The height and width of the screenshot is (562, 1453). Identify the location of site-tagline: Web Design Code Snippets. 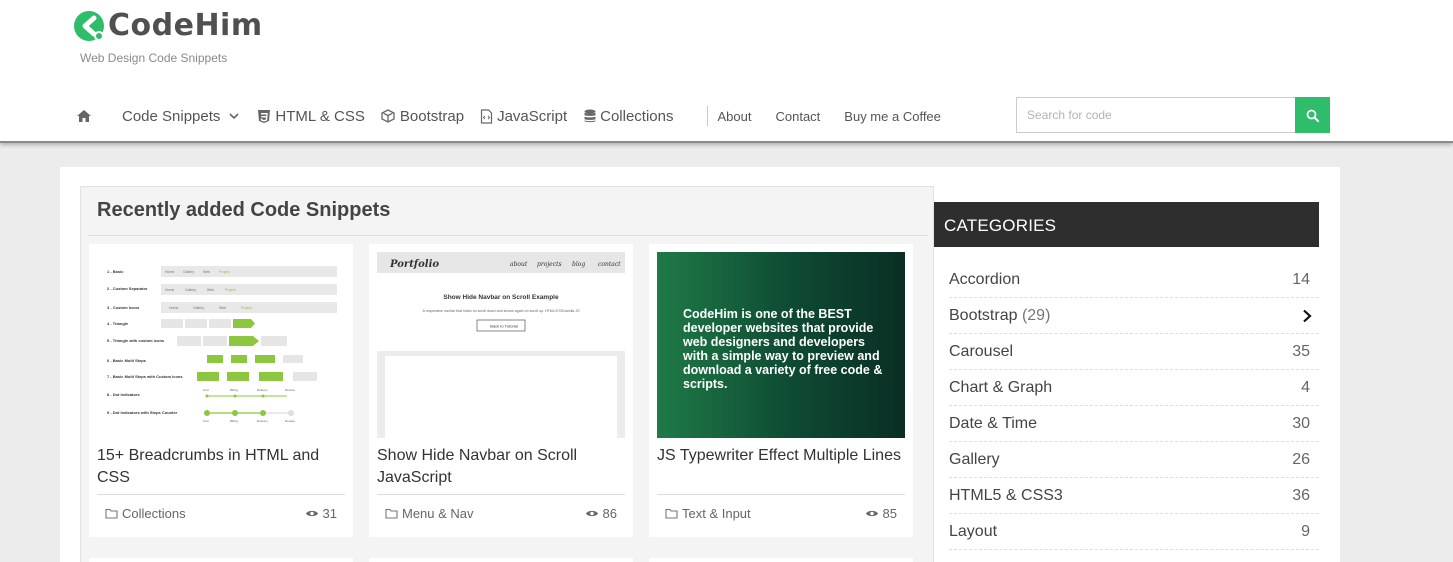
(154, 58).